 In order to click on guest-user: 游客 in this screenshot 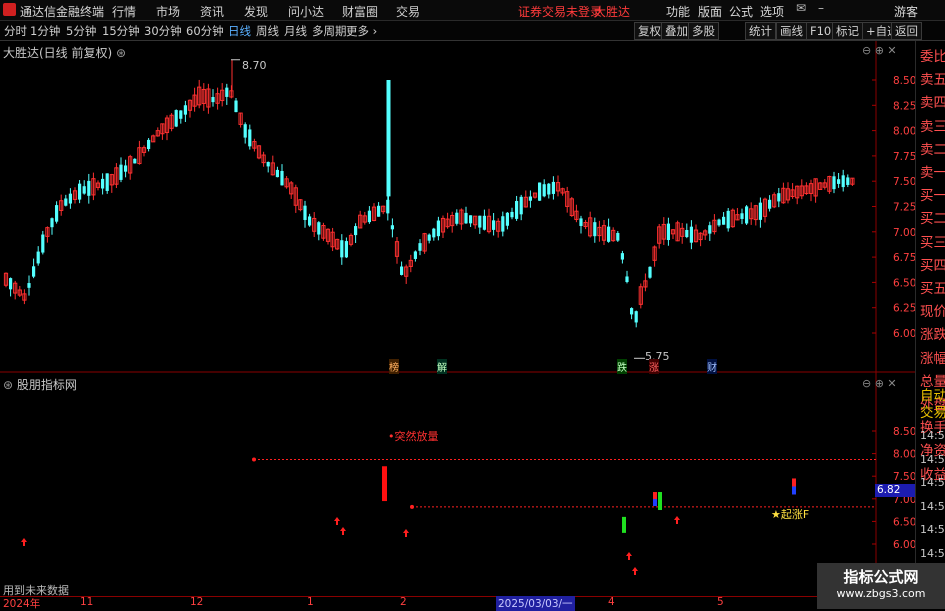, I will do `click(906, 11)`.